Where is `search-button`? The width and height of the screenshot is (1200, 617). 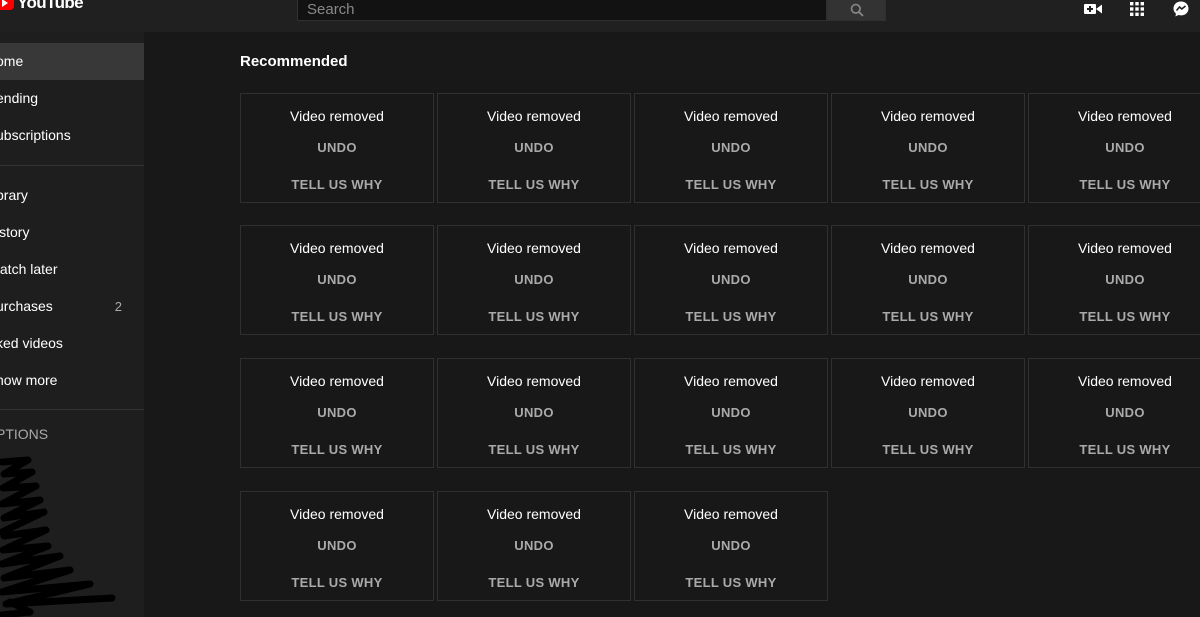 search-button is located at coordinates (856, 10).